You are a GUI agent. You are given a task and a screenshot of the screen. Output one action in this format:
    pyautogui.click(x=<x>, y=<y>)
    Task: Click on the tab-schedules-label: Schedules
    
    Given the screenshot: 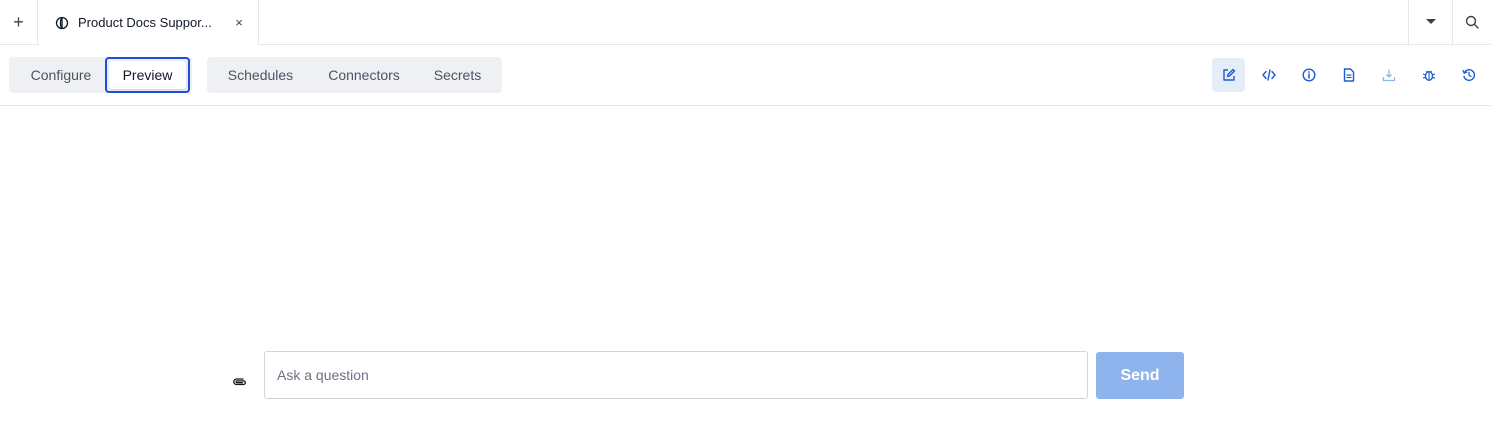 What is the action you would take?
    pyautogui.click(x=260, y=75)
    